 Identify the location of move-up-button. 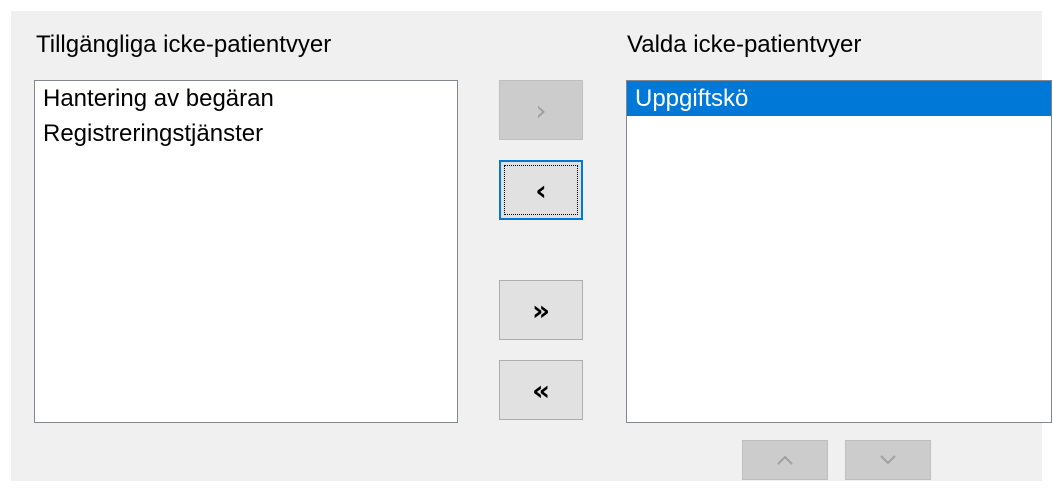
(785, 460).